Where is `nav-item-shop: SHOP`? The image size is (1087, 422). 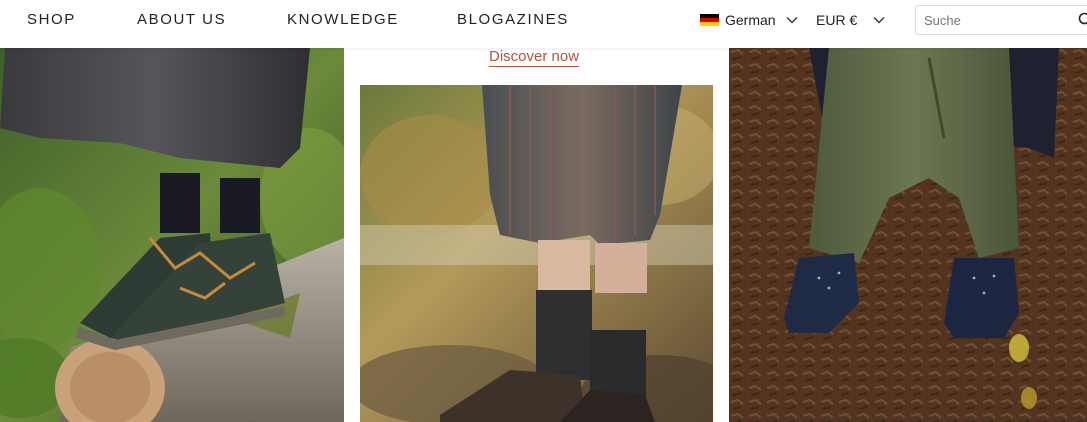
nav-item-shop: SHOP is located at coordinates (51, 19).